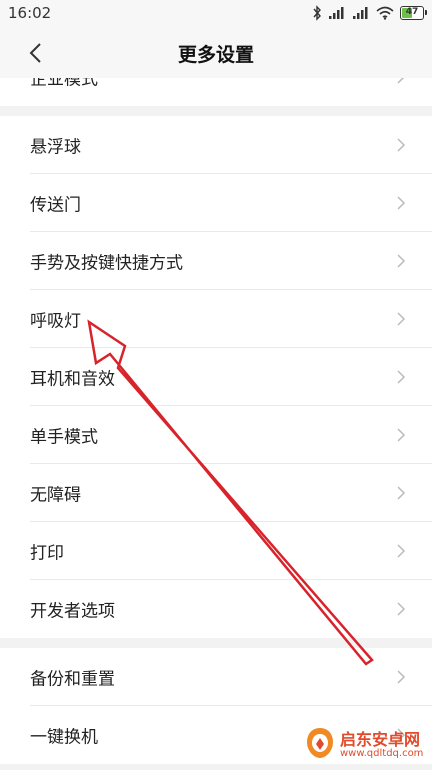 The image size is (432, 770). What do you see at coordinates (55, 495) in the screenshot?
I see `settings-item-label: 无障碍` at bounding box center [55, 495].